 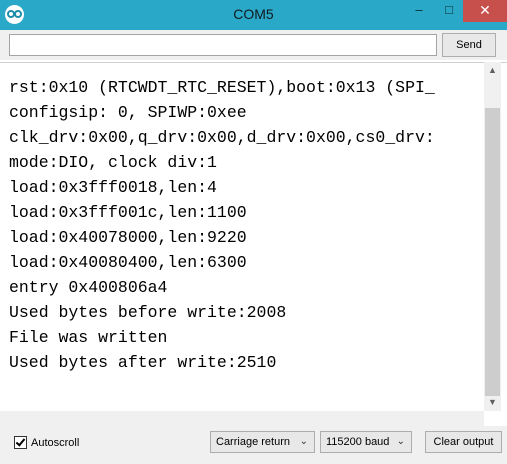 What do you see at coordinates (253, 15) in the screenshot?
I see `title-bar: COM5 – □ ✕` at bounding box center [253, 15].